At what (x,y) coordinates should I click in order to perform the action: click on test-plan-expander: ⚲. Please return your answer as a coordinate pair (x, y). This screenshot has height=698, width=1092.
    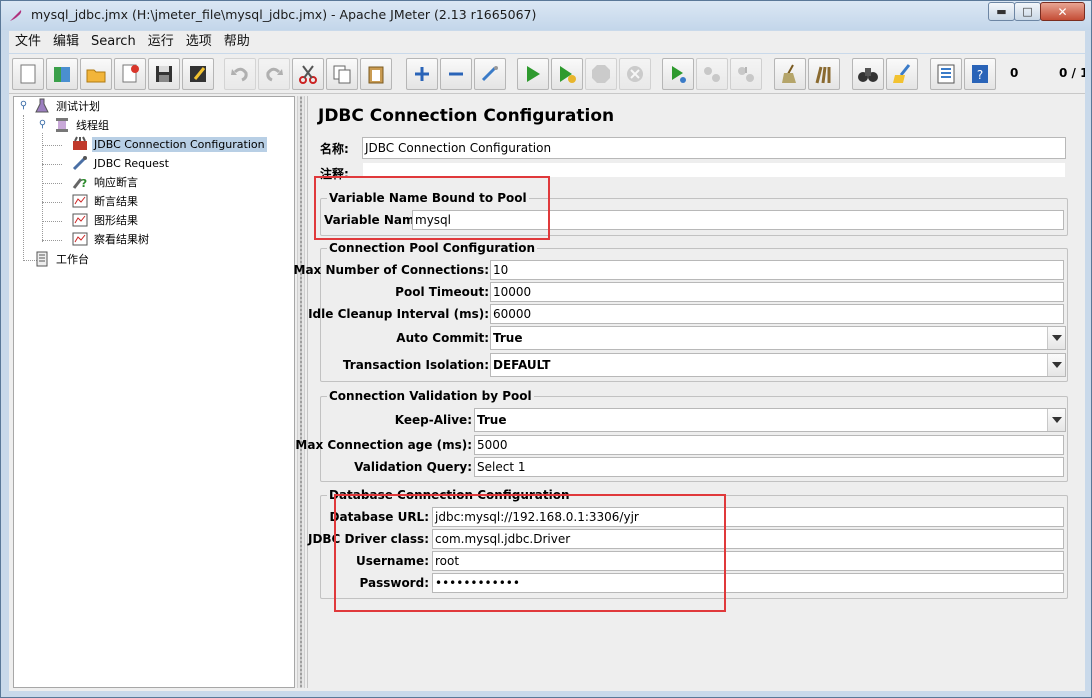
    Looking at the image, I should click on (23, 106).